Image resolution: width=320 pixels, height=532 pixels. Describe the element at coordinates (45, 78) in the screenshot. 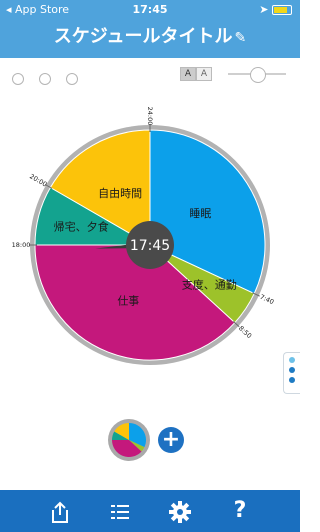

I see `record-mode-icon` at that location.